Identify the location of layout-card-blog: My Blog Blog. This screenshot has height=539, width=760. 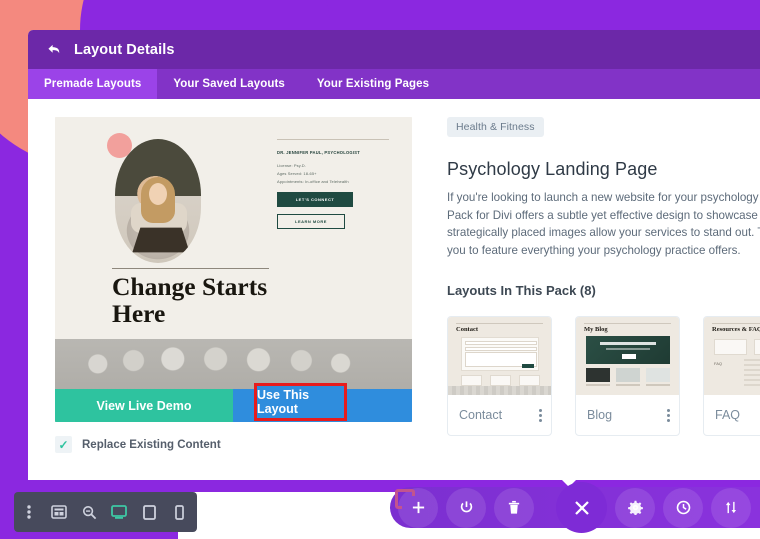
(627, 376).